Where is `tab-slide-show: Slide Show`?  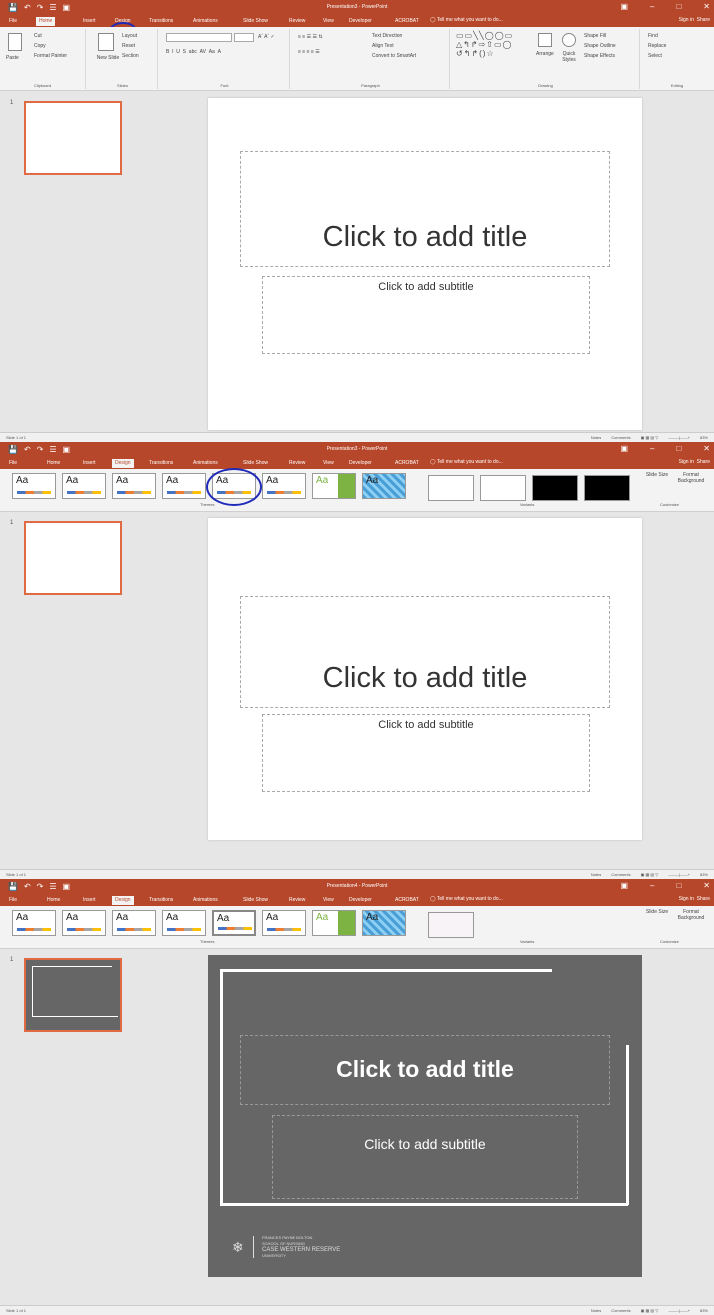 tab-slide-show: Slide Show is located at coordinates (255, 21).